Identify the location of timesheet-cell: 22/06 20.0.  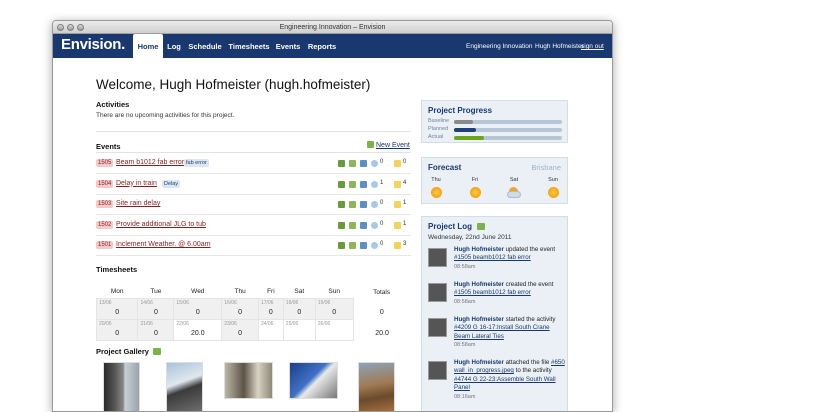
(198, 329).